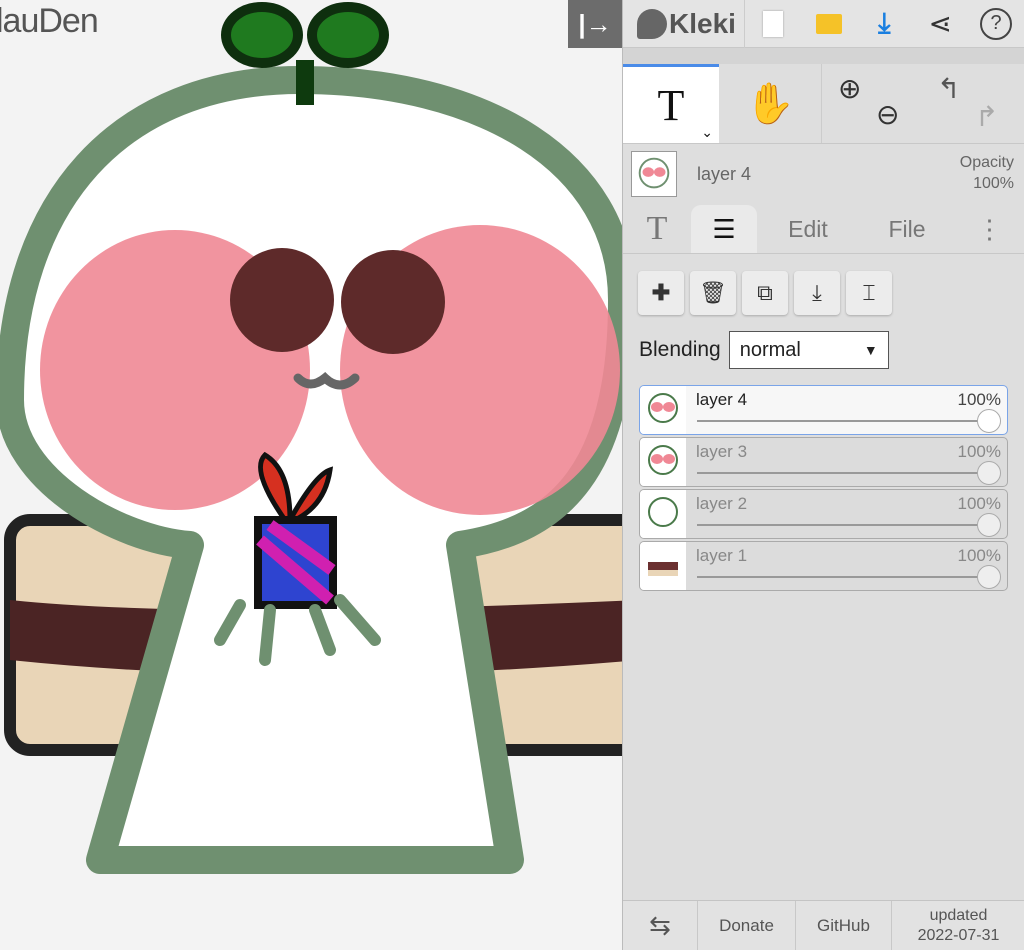 This screenshot has height=950, width=1024. Describe the element at coordinates (907, 229) in the screenshot. I see `tab-file: File` at that location.